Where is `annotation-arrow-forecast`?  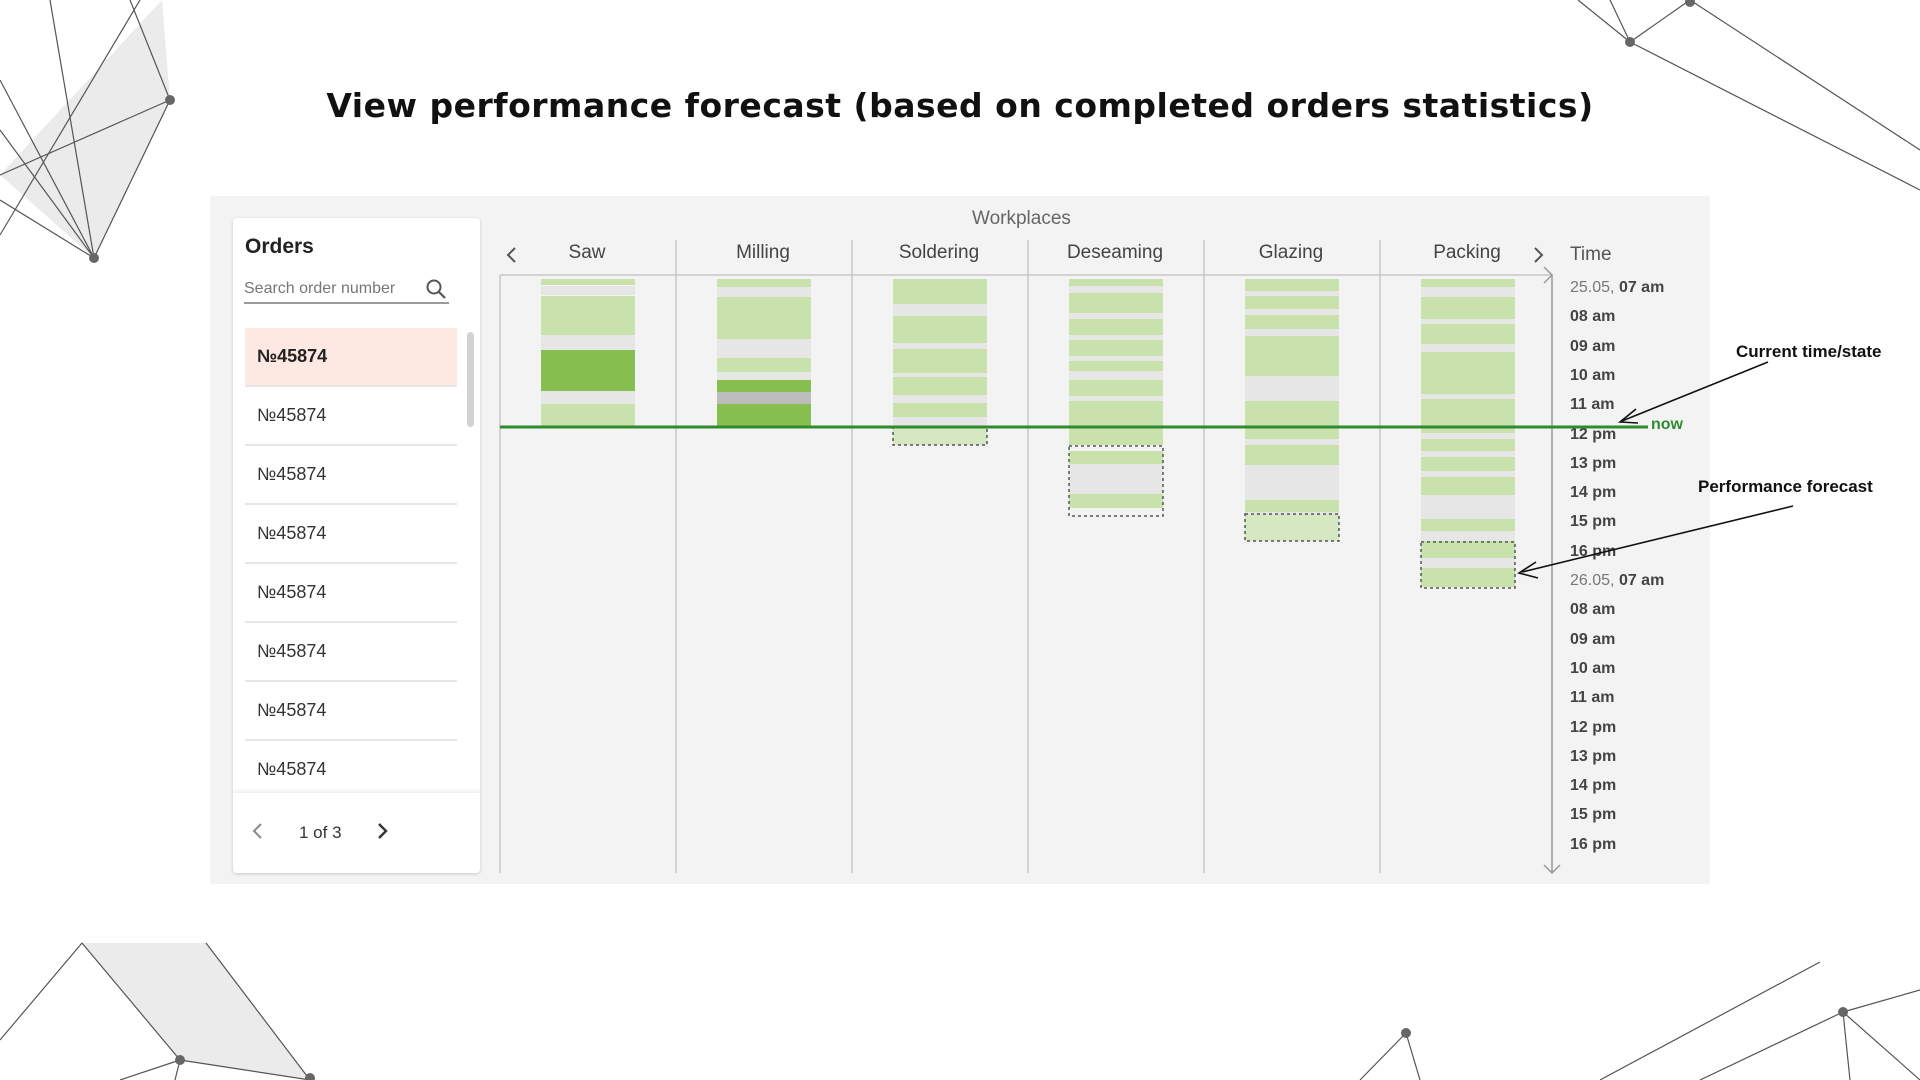 annotation-arrow-forecast is located at coordinates (1657, 539).